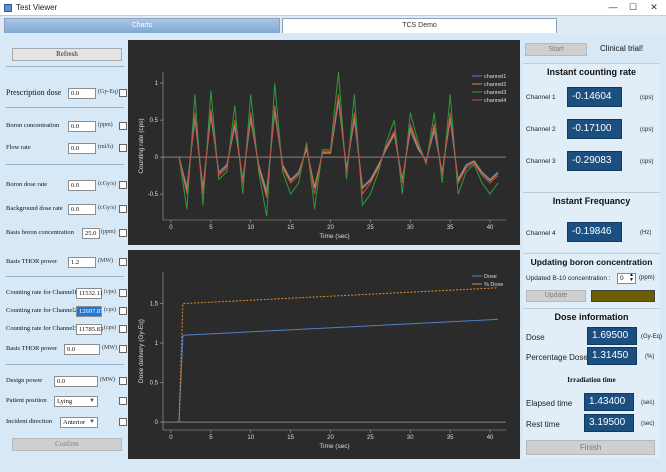 The image size is (666, 472). I want to click on boron-concentration-unit: (ppm), so click(105, 125).